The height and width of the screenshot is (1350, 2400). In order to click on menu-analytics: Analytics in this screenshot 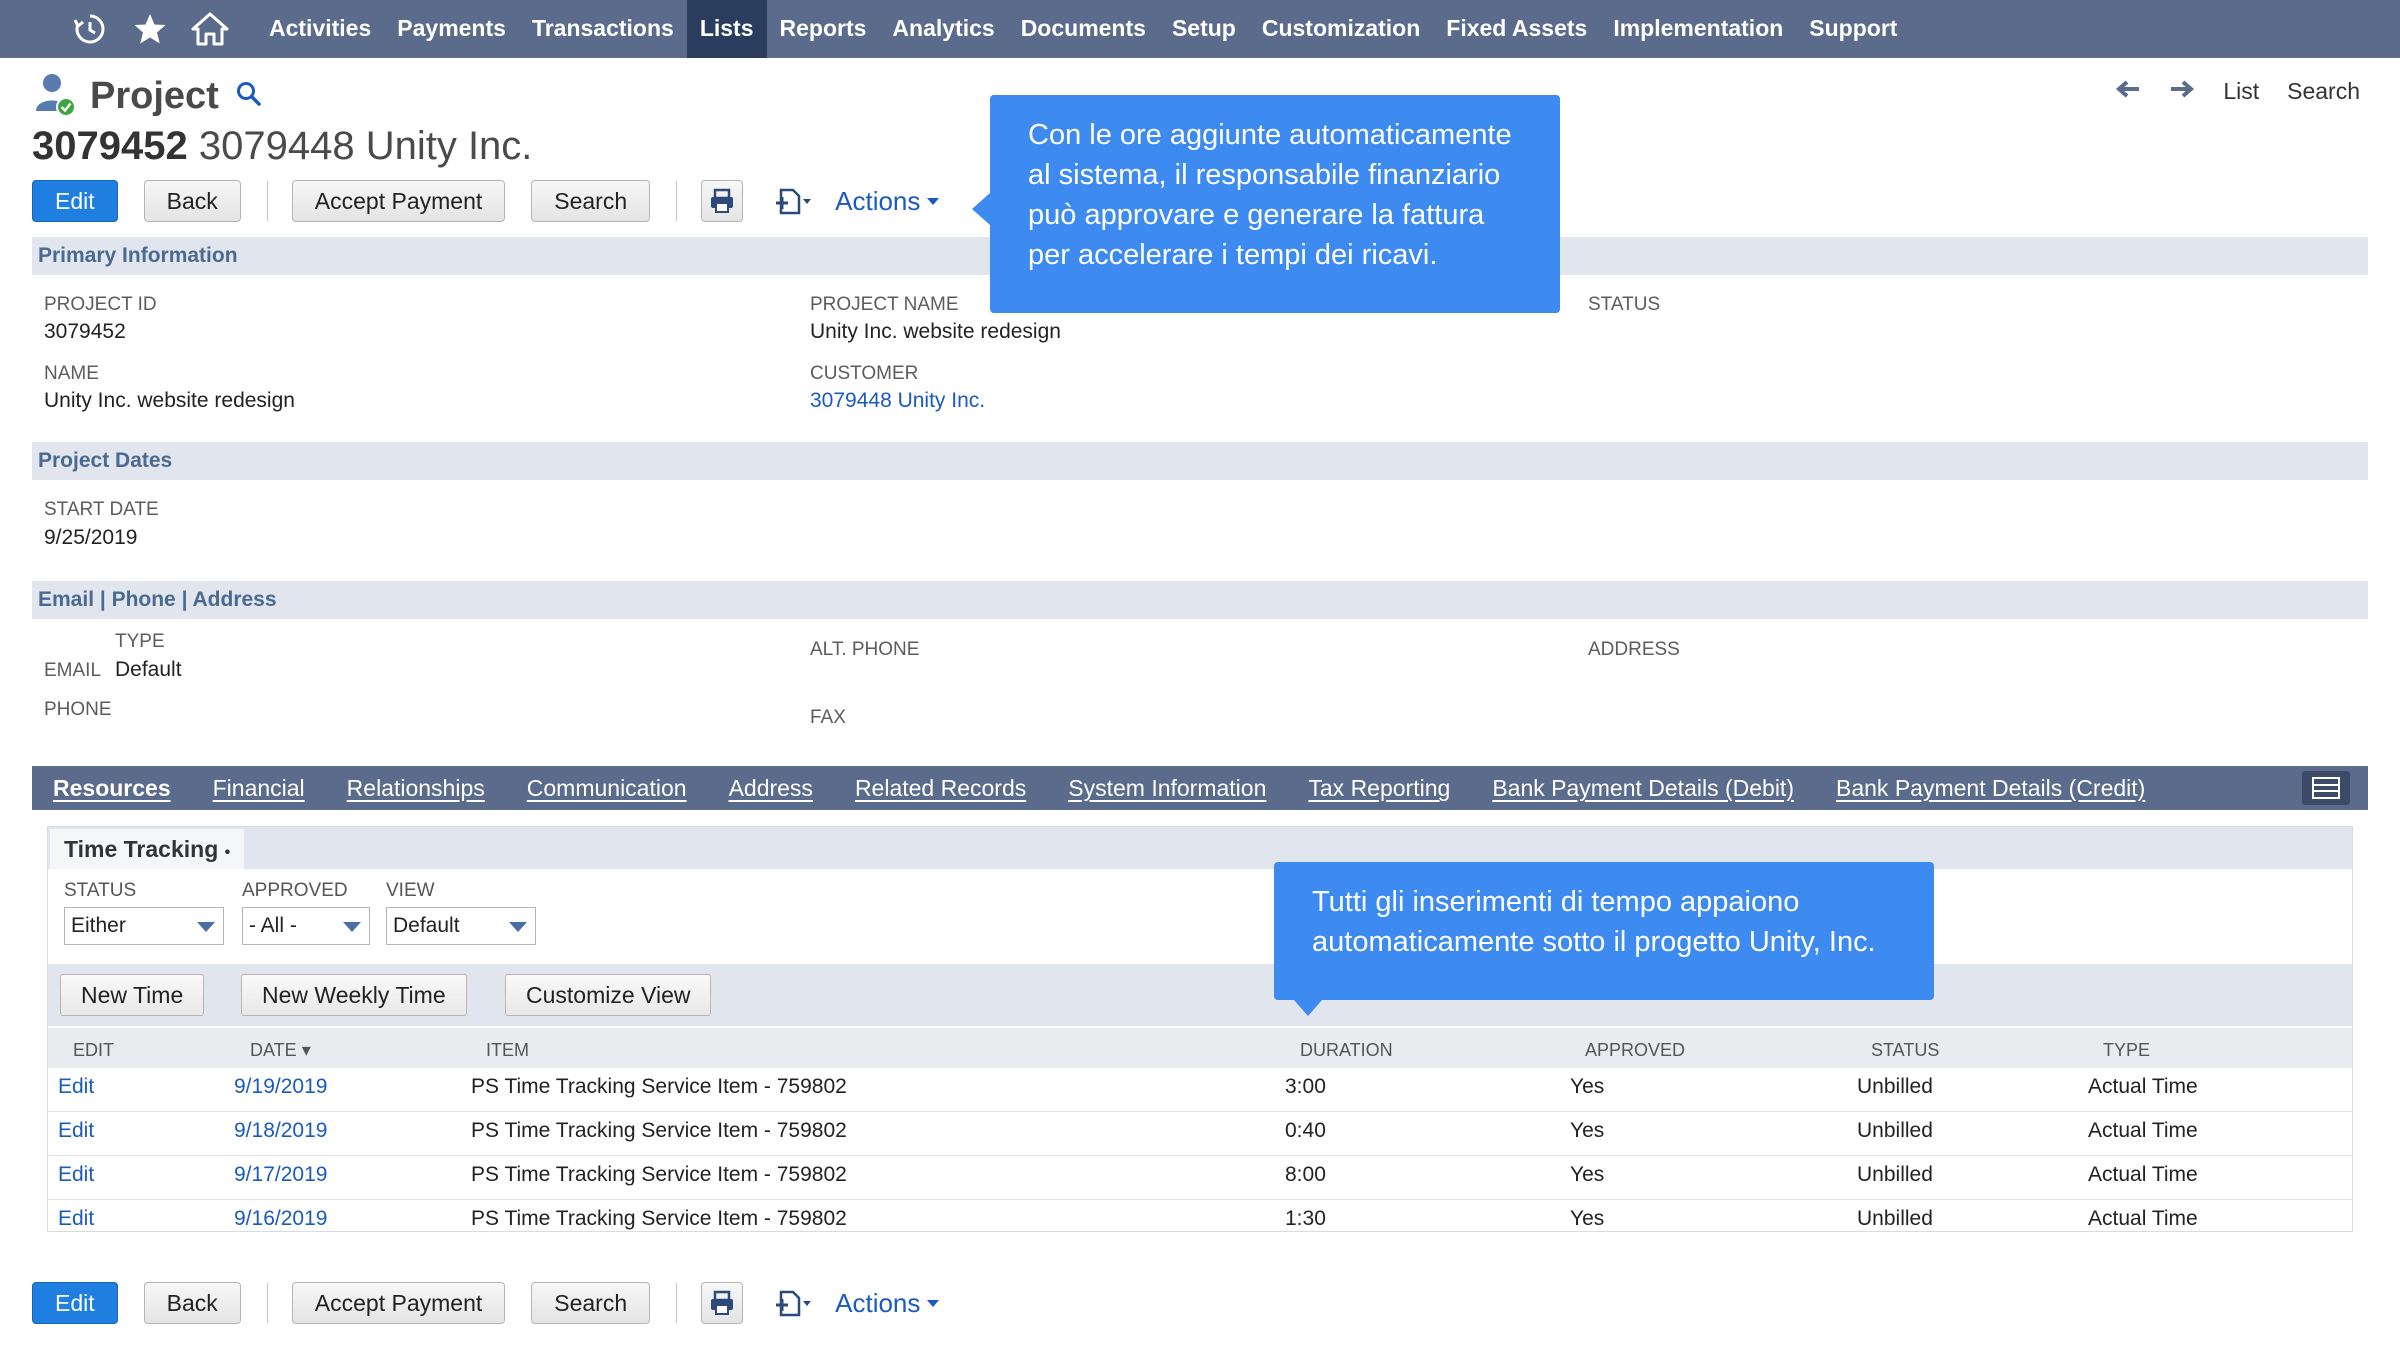, I will do `click(943, 29)`.